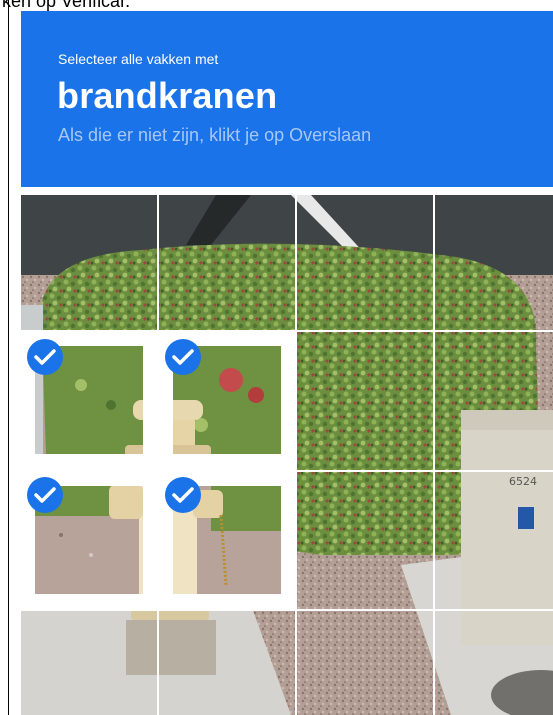 The image size is (553, 715). Describe the element at coordinates (227, 263) in the screenshot. I see `tile-r1-c2` at that location.